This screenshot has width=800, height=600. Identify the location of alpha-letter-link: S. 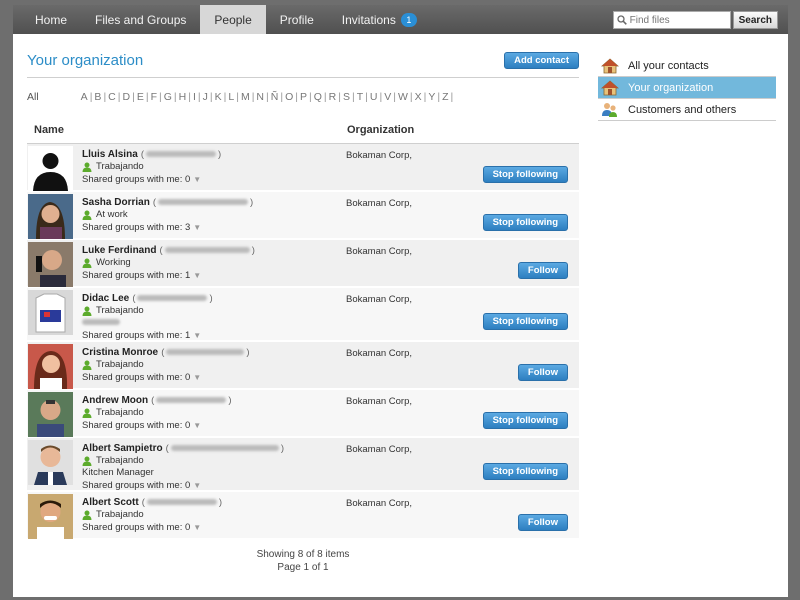
(346, 97).